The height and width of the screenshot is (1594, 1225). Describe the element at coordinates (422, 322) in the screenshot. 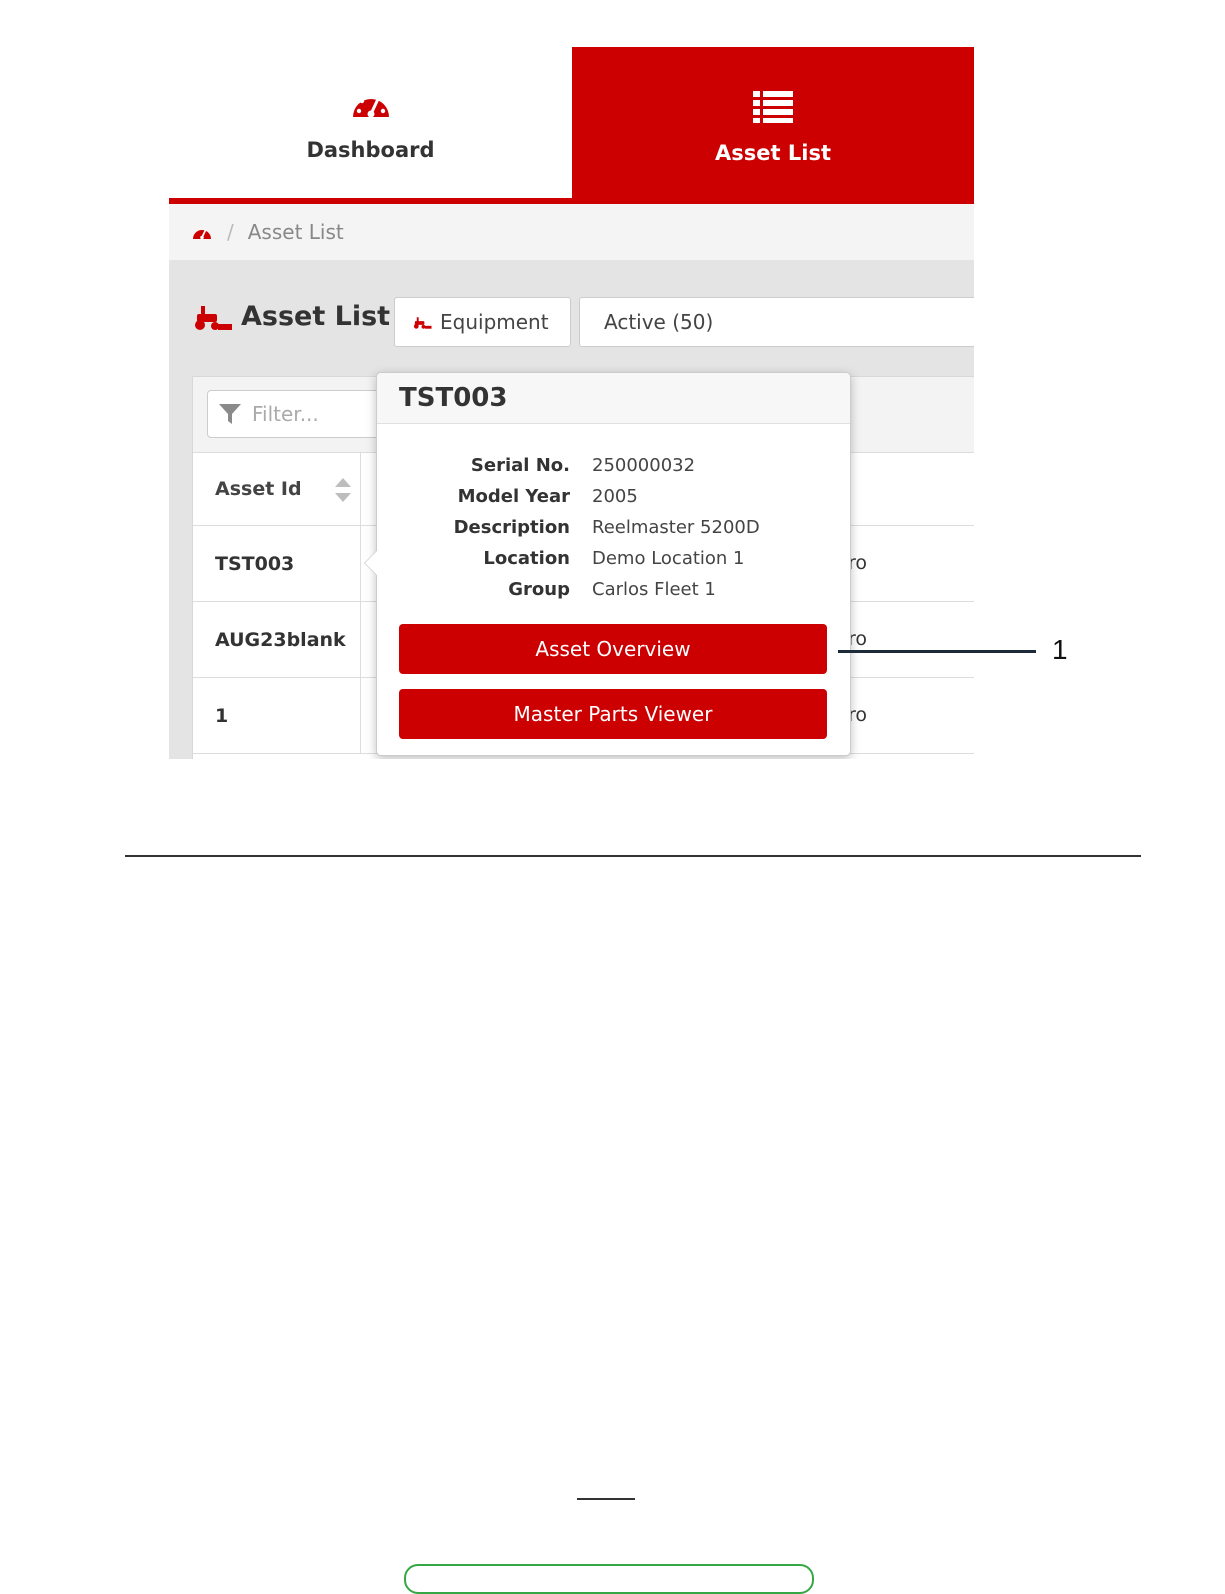

I see `mower-small-icon` at that location.